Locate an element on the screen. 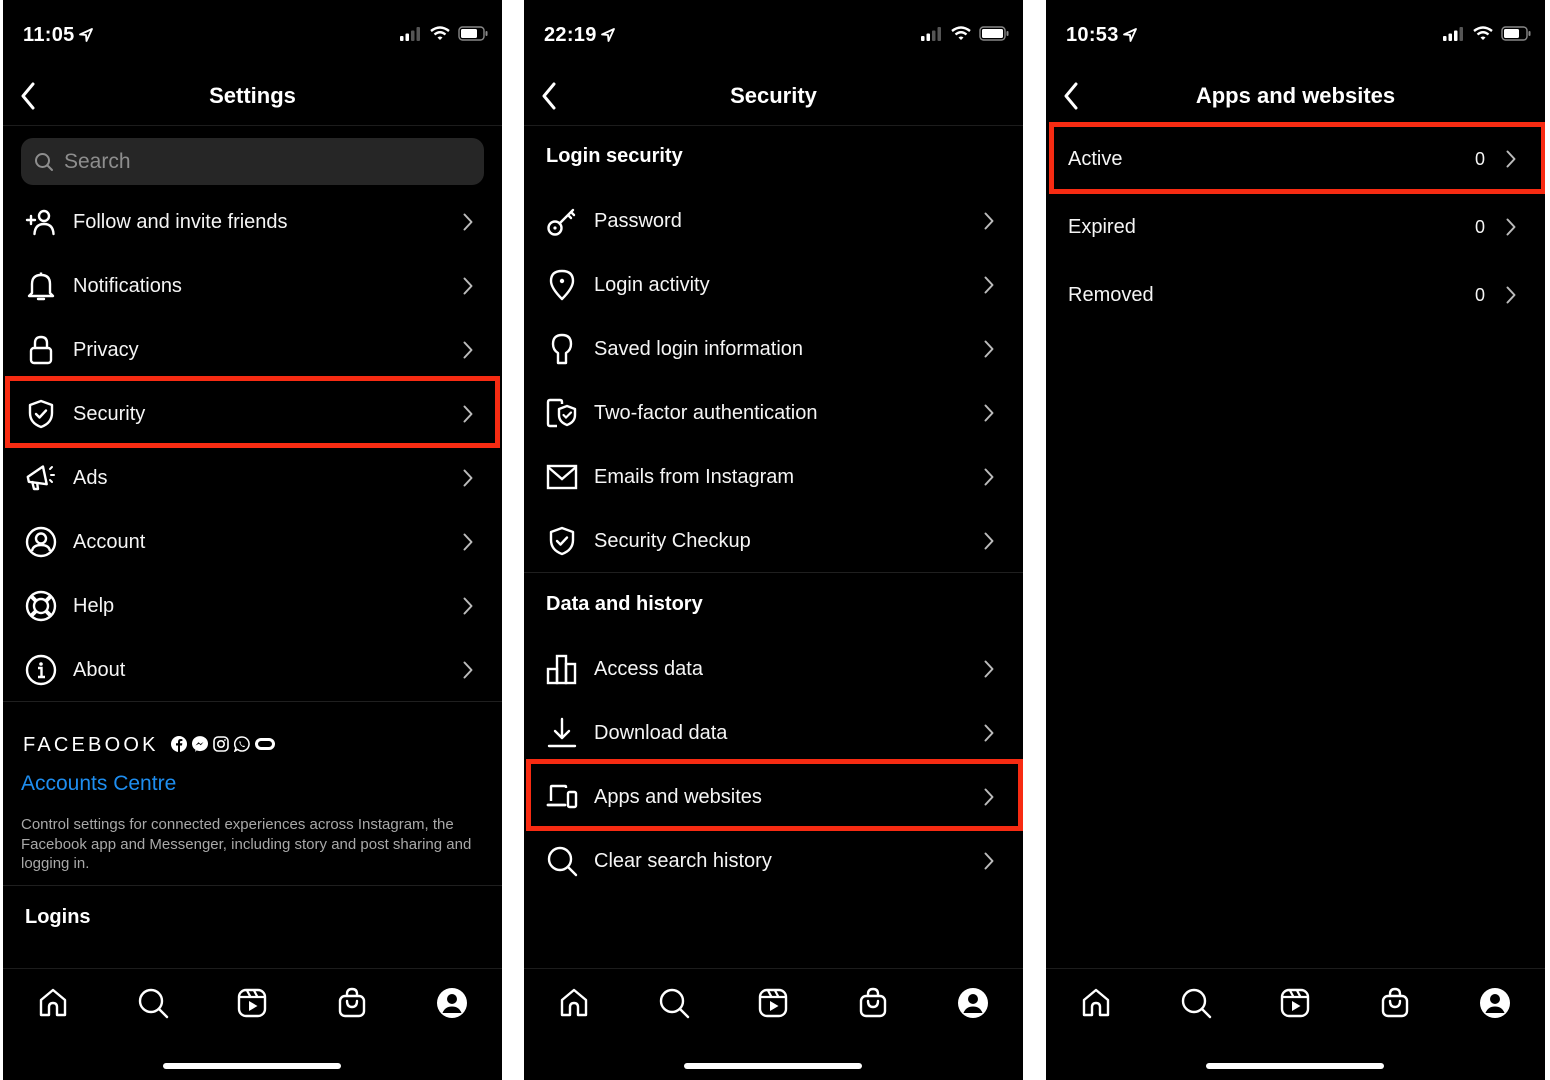 The width and height of the screenshot is (1550, 1080). security-item-two-factor: Two-factor authentication is located at coordinates (773, 413).